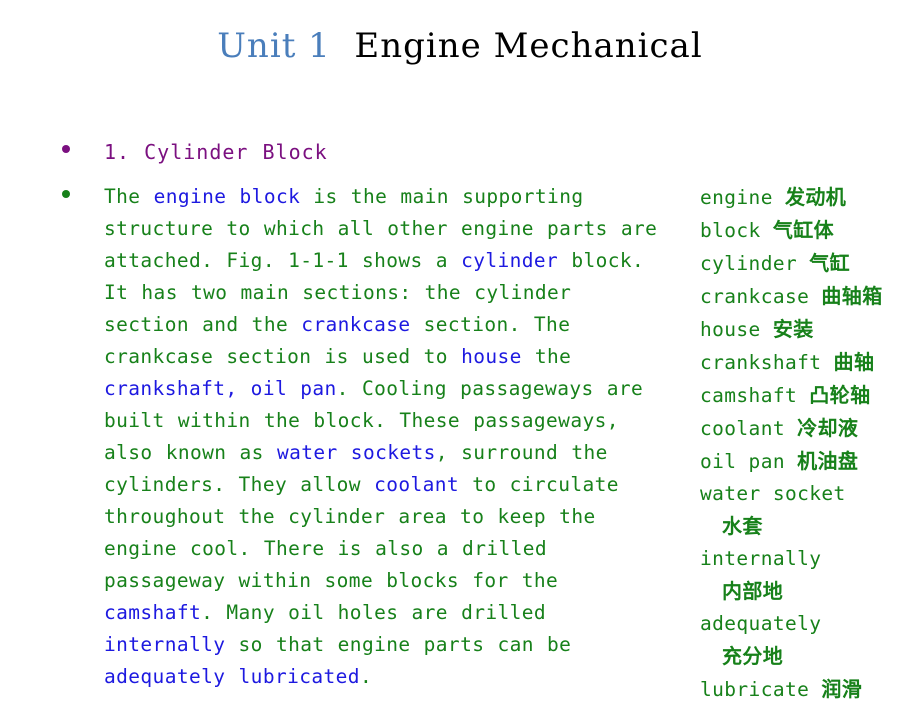  I want to click on vocab-entry: oil pan 机油盘, so click(810, 461).